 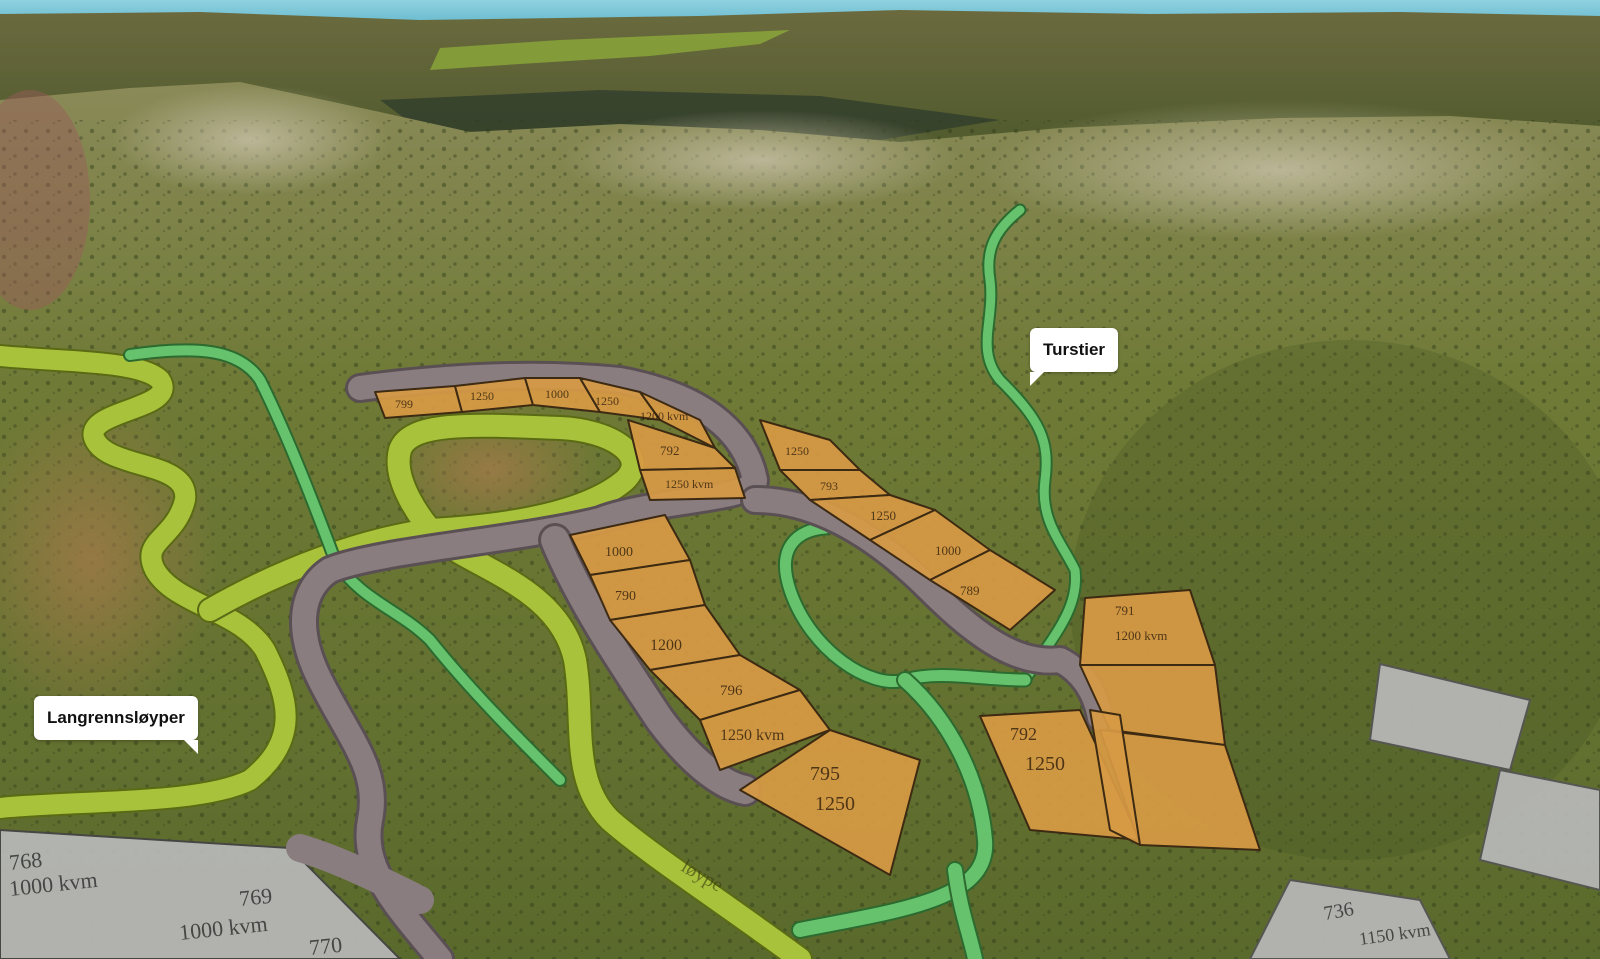 What do you see at coordinates (1125, 610) in the screenshot?
I see `plot-label: 791` at bounding box center [1125, 610].